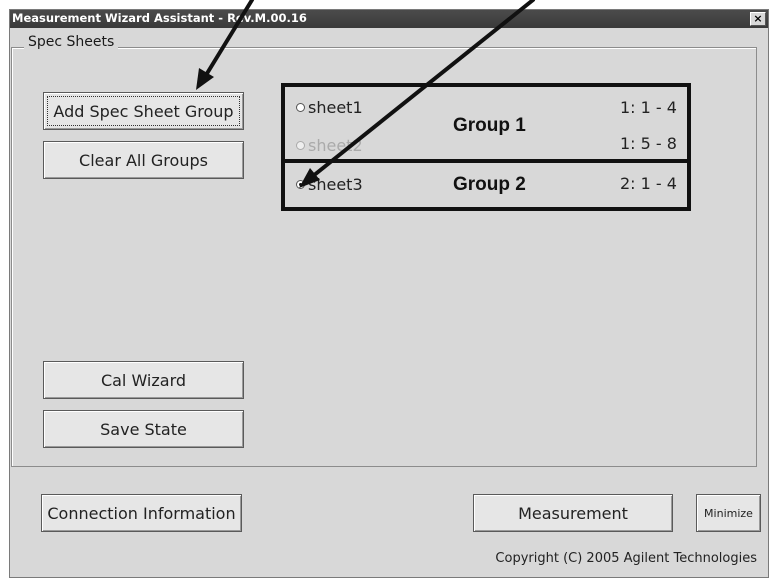 This screenshot has height=578, width=769. What do you see at coordinates (71, 42) in the screenshot?
I see `spec-sheets-legend: Spec Sheets` at bounding box center [71, 42].